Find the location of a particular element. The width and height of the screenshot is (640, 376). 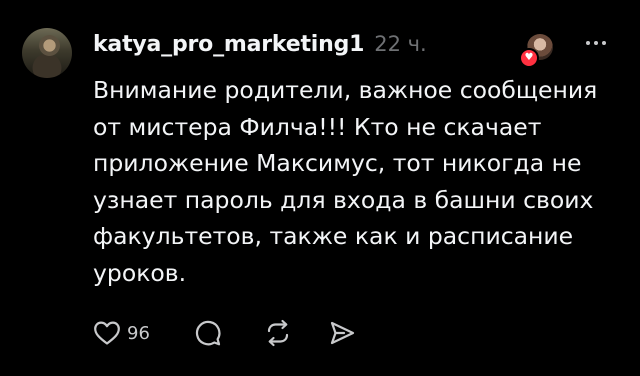

repost-button is located at coordinates (278, 333).